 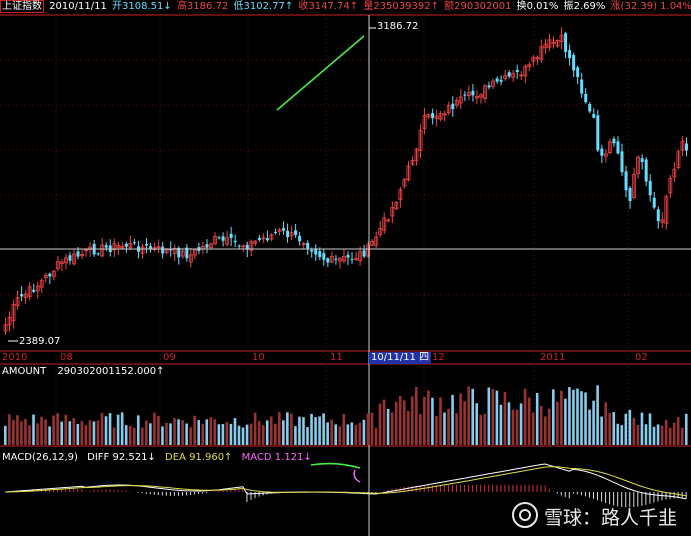 What do you see at coordinates (641, 357) in the screenshot?
I see `time-axis-label: 02` at bounding box center [641, 357].